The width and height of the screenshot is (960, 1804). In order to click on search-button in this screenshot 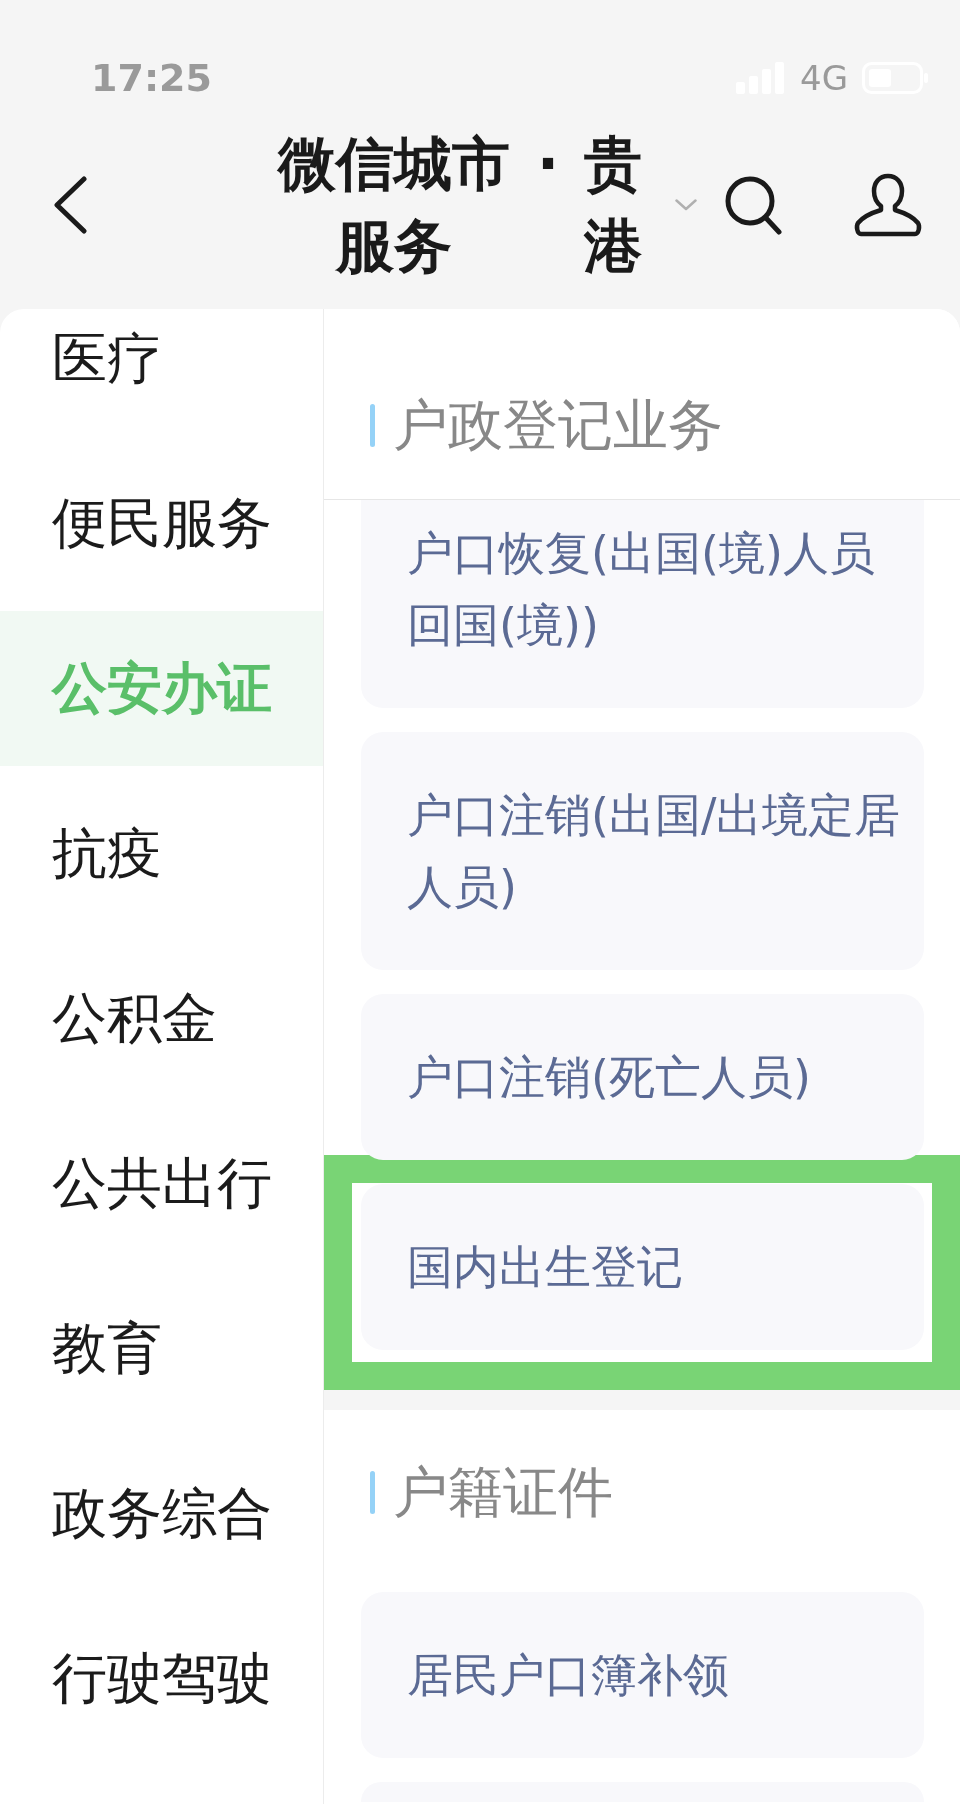, I will do `click(753, 205)`.